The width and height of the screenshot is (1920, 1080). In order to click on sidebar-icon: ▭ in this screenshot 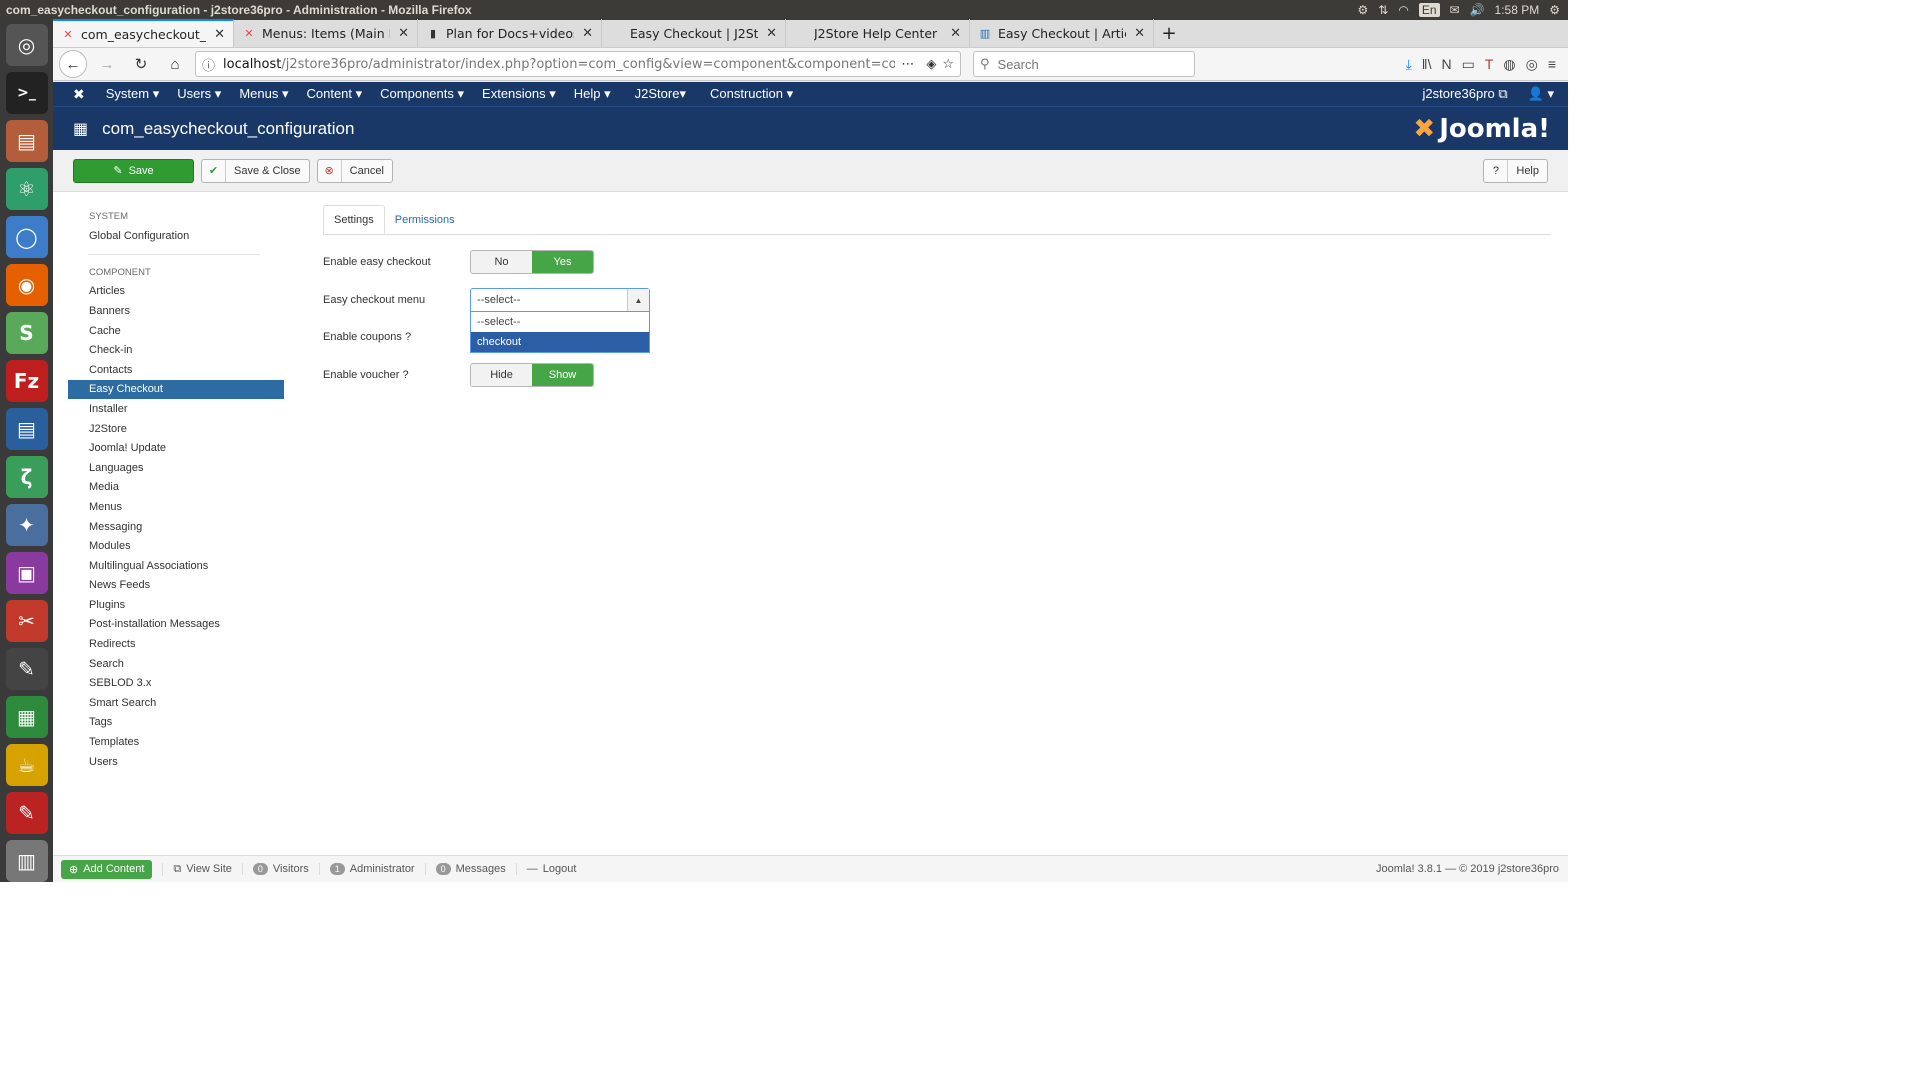, I will do `click(1468, 64)`.